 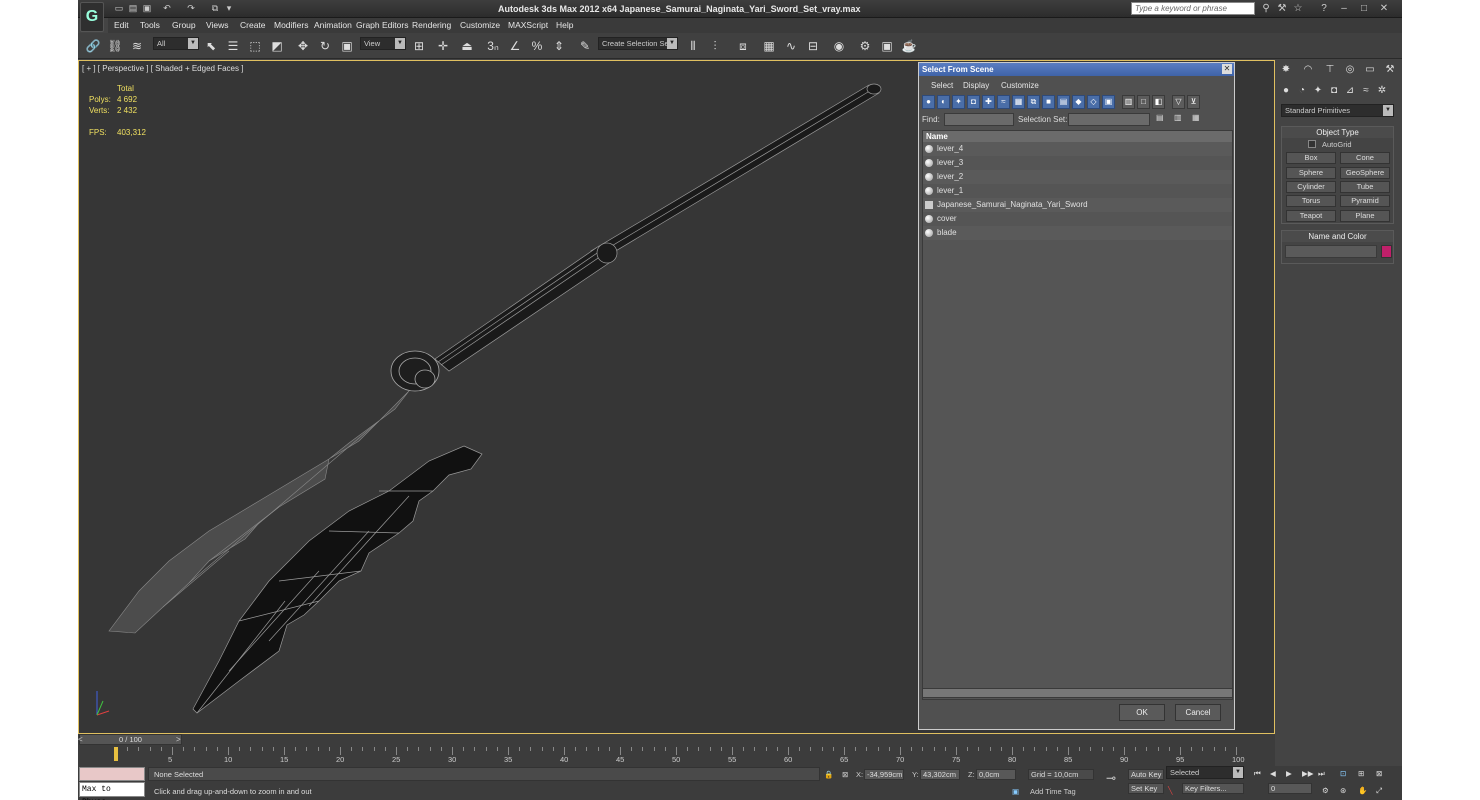 I want to click on graphite-modeling-icon: ▦, so click(x=769, y=46).